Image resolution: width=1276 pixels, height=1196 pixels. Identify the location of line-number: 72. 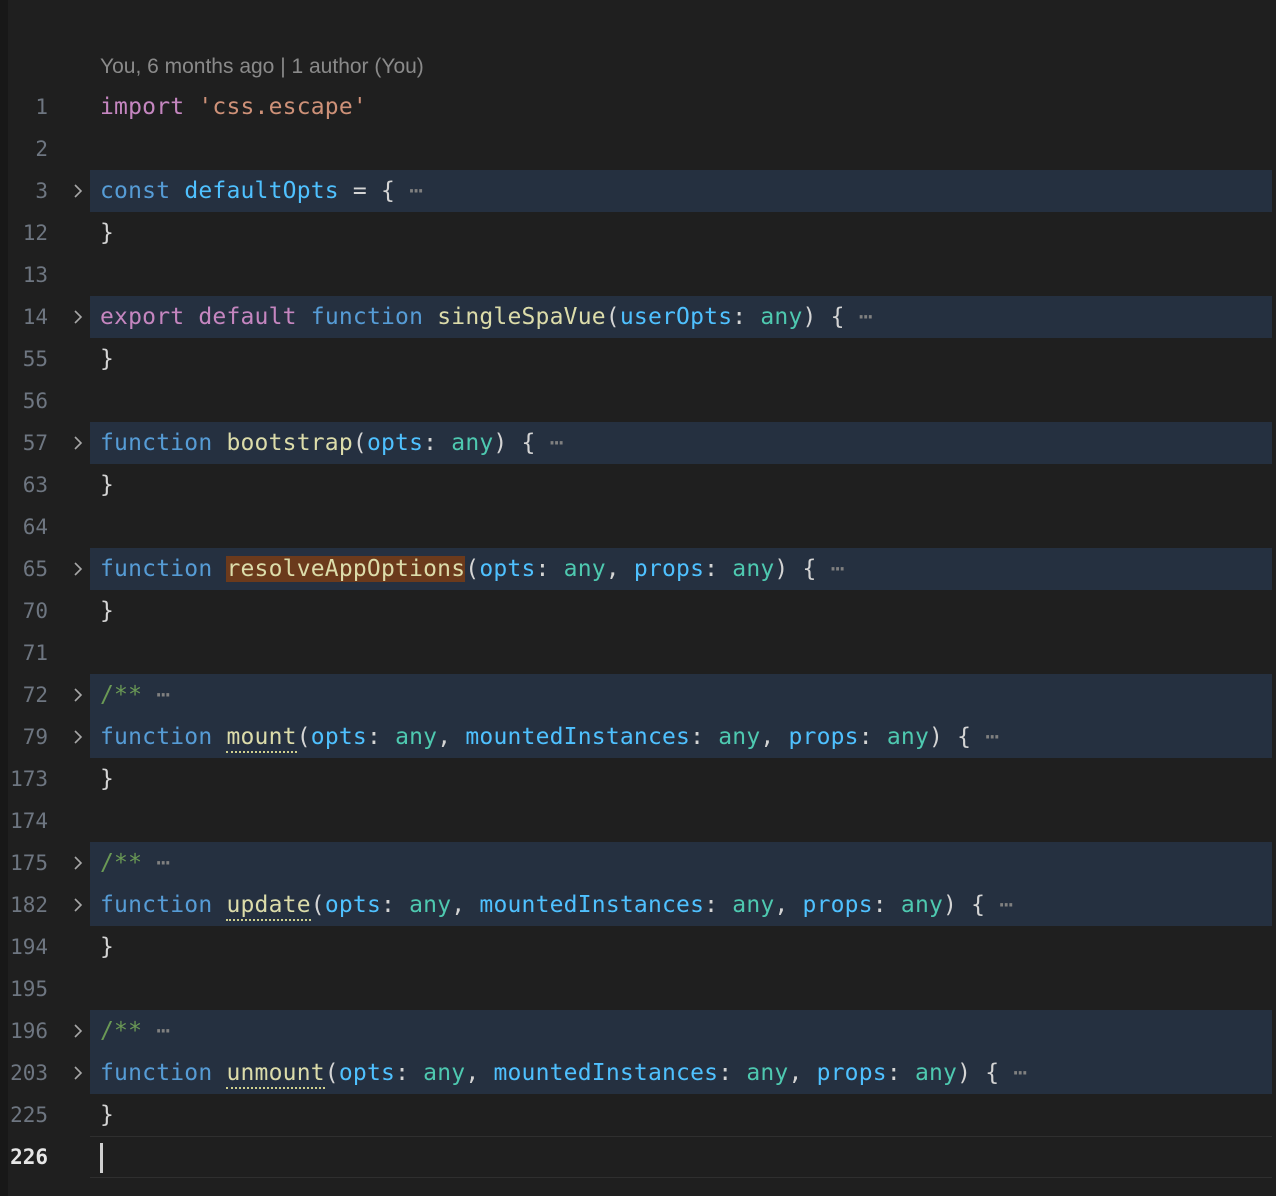
(24, 695).